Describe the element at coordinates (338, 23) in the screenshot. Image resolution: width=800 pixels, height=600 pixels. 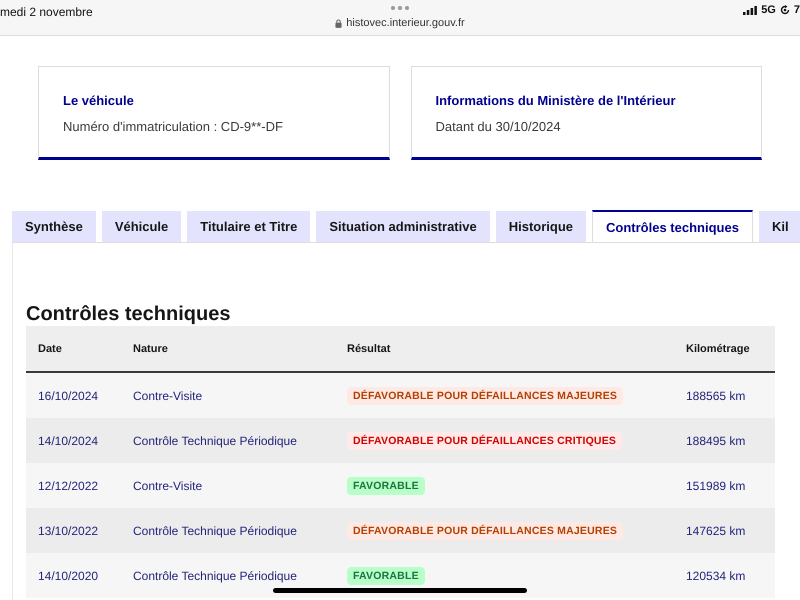
I see `lock-icon` at that location.